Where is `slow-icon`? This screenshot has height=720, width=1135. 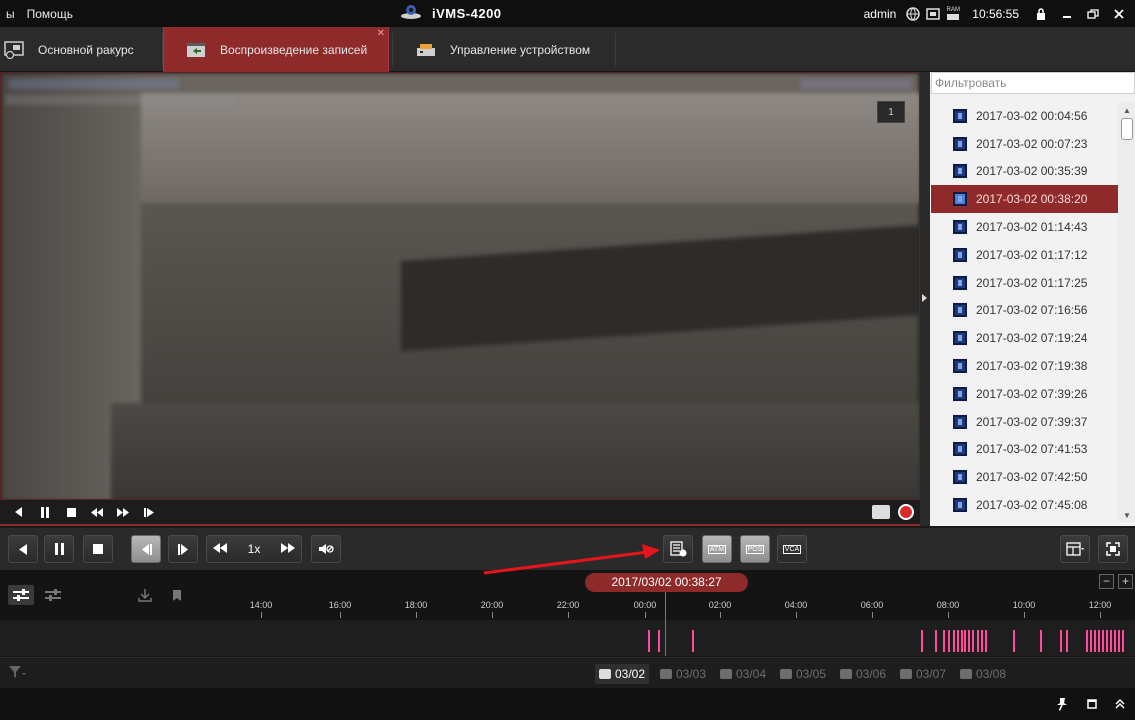
slow-icon is located at coordinates (97, 512).